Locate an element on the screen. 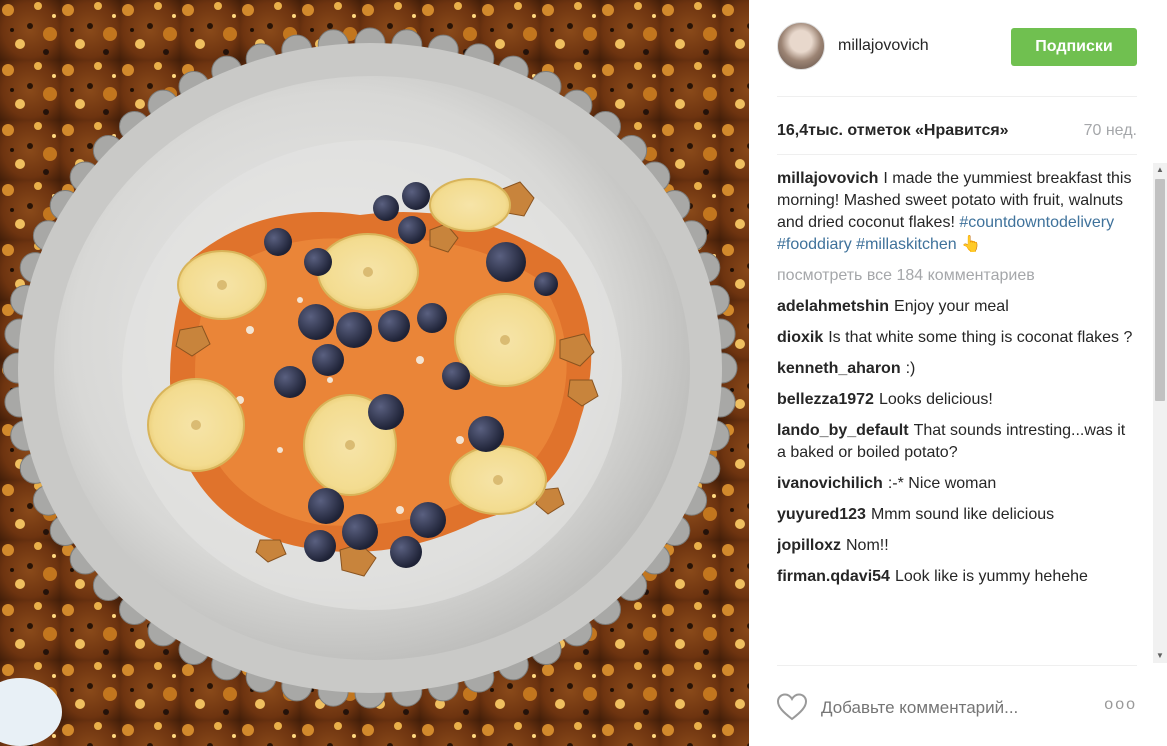 The height and width of the screenshot is (746, 1167). comment-footer: ooo is located at coordinates (957, 707).